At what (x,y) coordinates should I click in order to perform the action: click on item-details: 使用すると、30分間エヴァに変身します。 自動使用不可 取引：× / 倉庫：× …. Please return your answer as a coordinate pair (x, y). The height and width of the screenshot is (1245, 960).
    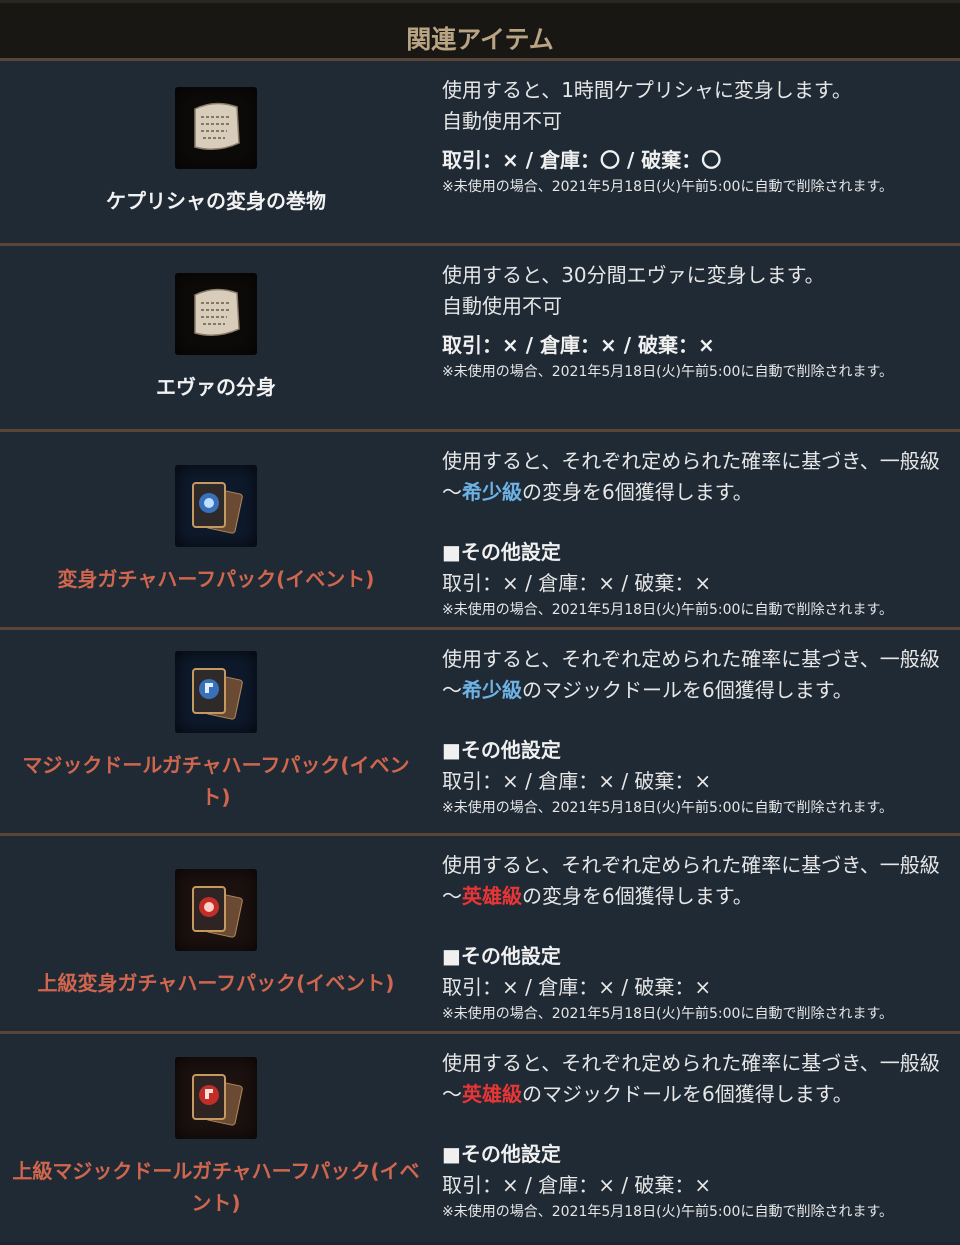
    Looking at the image, I should click on (696, 337).